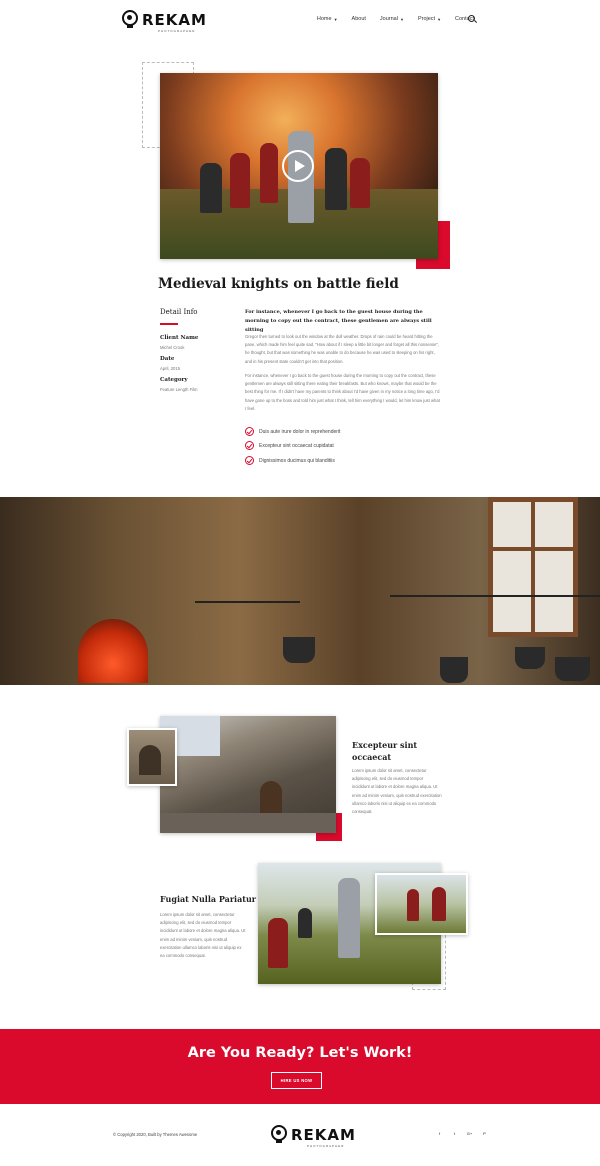  What do you see at coordinates (169, 324) in the screenshot?
I see `detail-underline` at bounding box center [169, 324].